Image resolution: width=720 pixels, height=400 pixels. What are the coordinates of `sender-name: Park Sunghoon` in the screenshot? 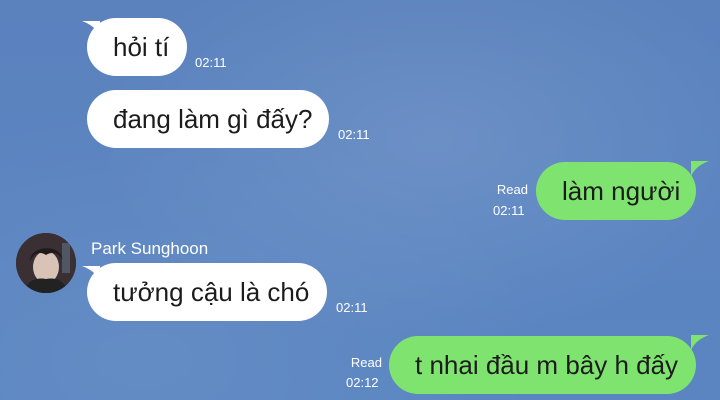 It's located at (150, 248).